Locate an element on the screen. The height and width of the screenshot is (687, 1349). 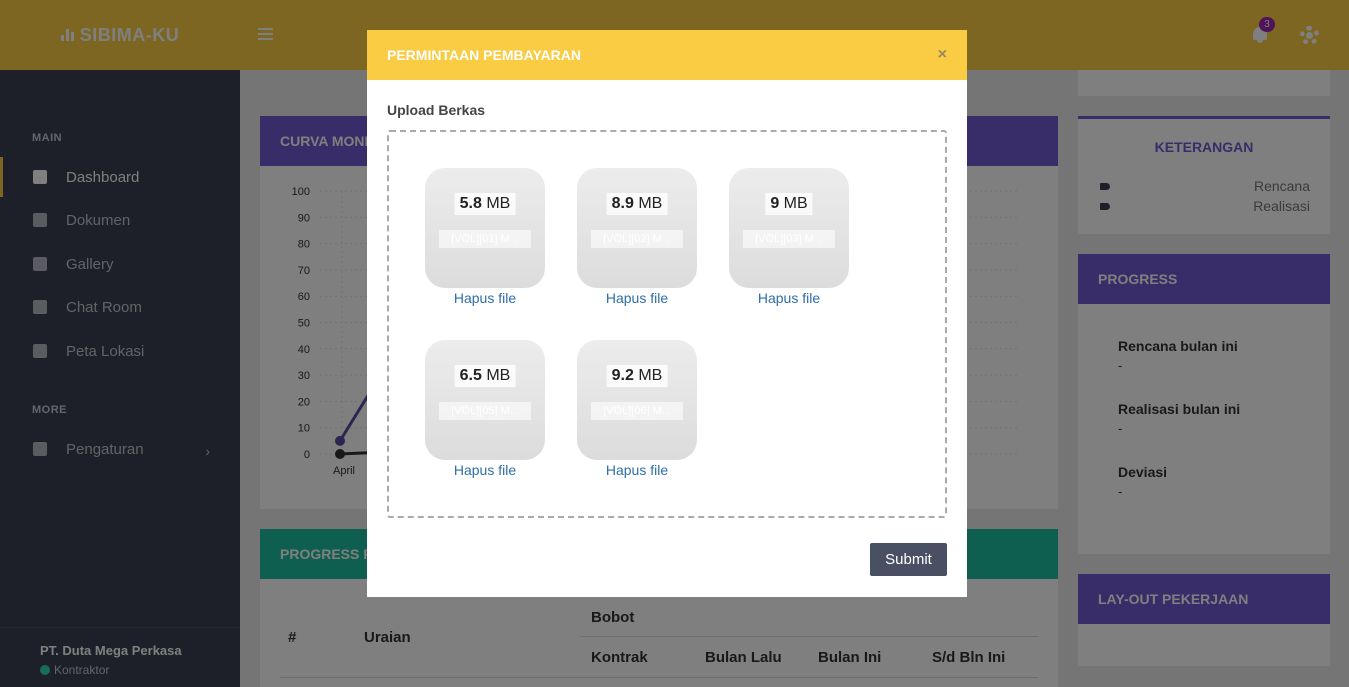
file-size: 6.5 MB is located at coordinates (485, 376).